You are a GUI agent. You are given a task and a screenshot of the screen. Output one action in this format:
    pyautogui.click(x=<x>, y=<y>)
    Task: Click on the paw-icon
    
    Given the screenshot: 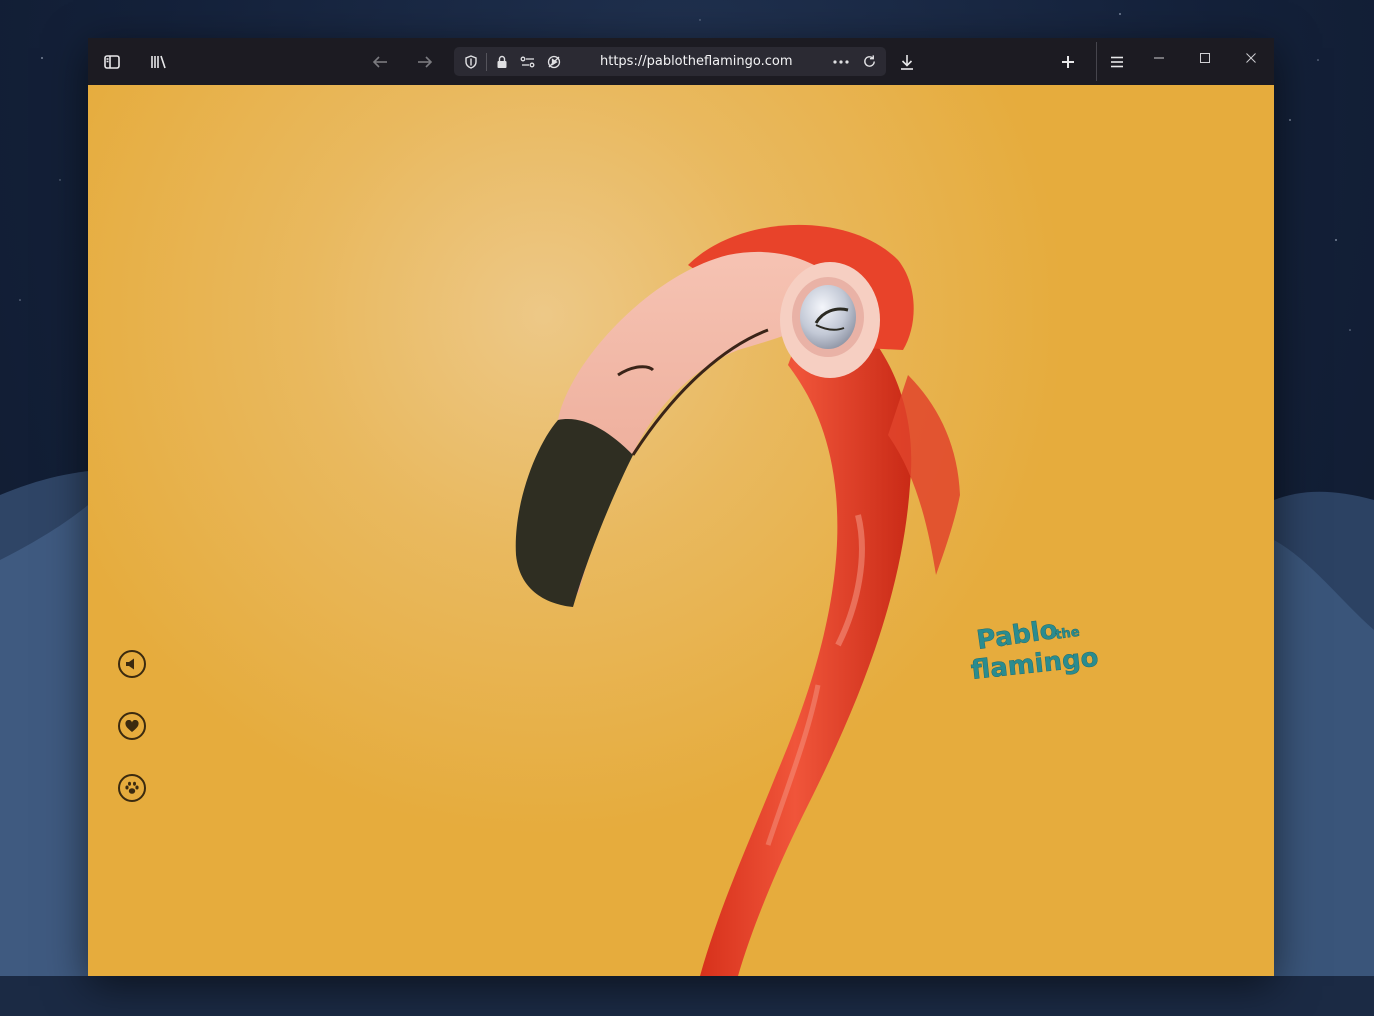 What is the action you would take?
    pyautogui.click(x=132, y=787)
    